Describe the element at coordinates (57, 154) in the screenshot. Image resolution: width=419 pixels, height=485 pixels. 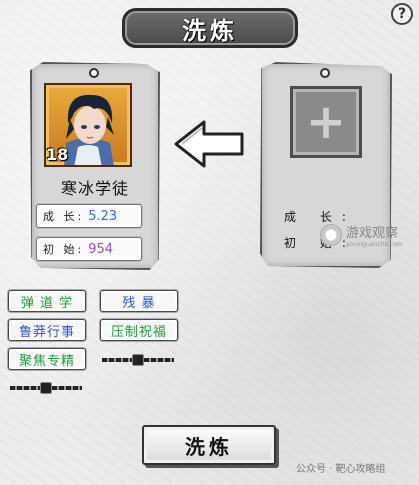
I see `hero-level-badge: 18` at that location.